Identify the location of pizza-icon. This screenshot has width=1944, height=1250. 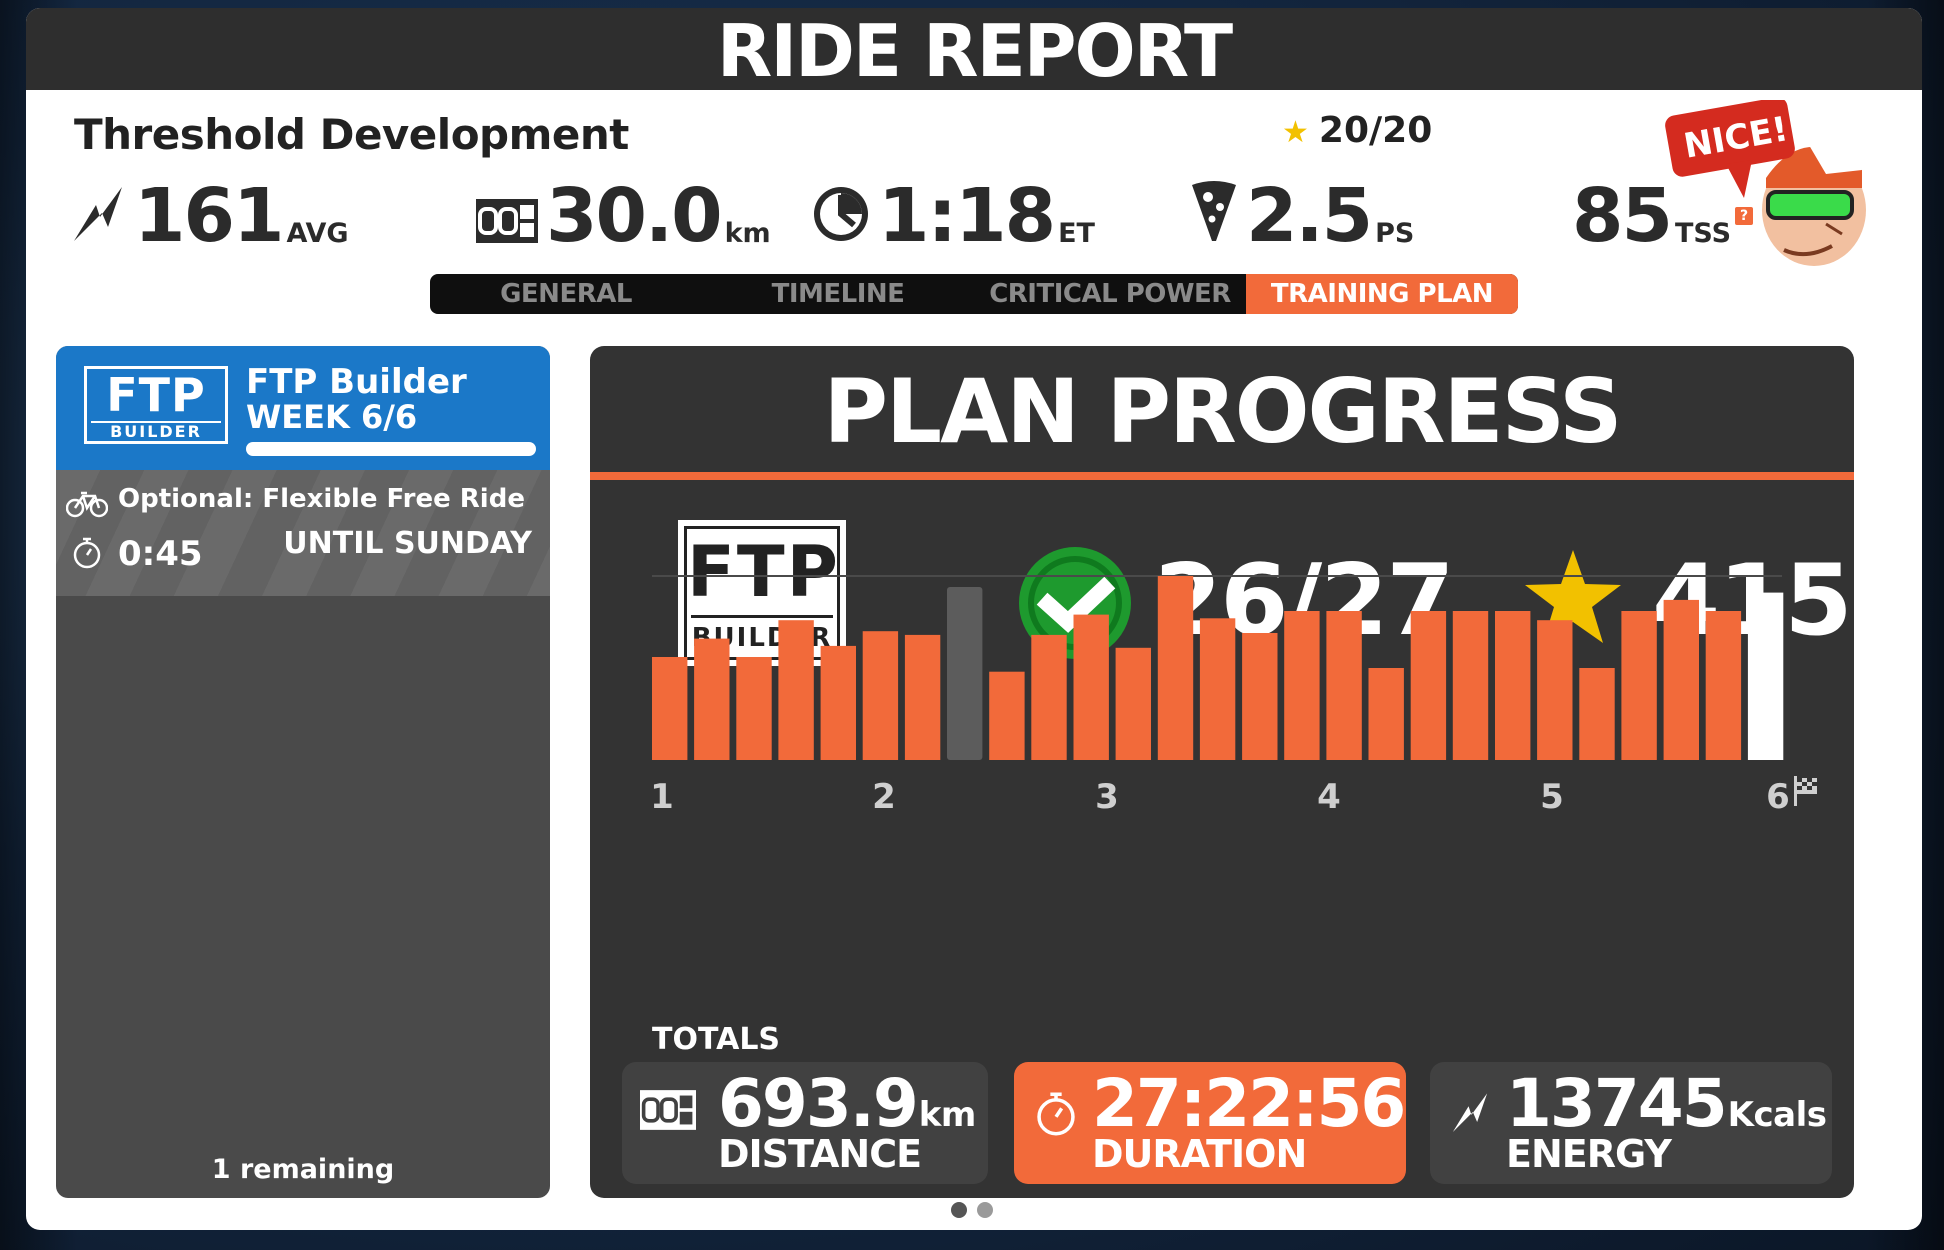
(1214, 214).